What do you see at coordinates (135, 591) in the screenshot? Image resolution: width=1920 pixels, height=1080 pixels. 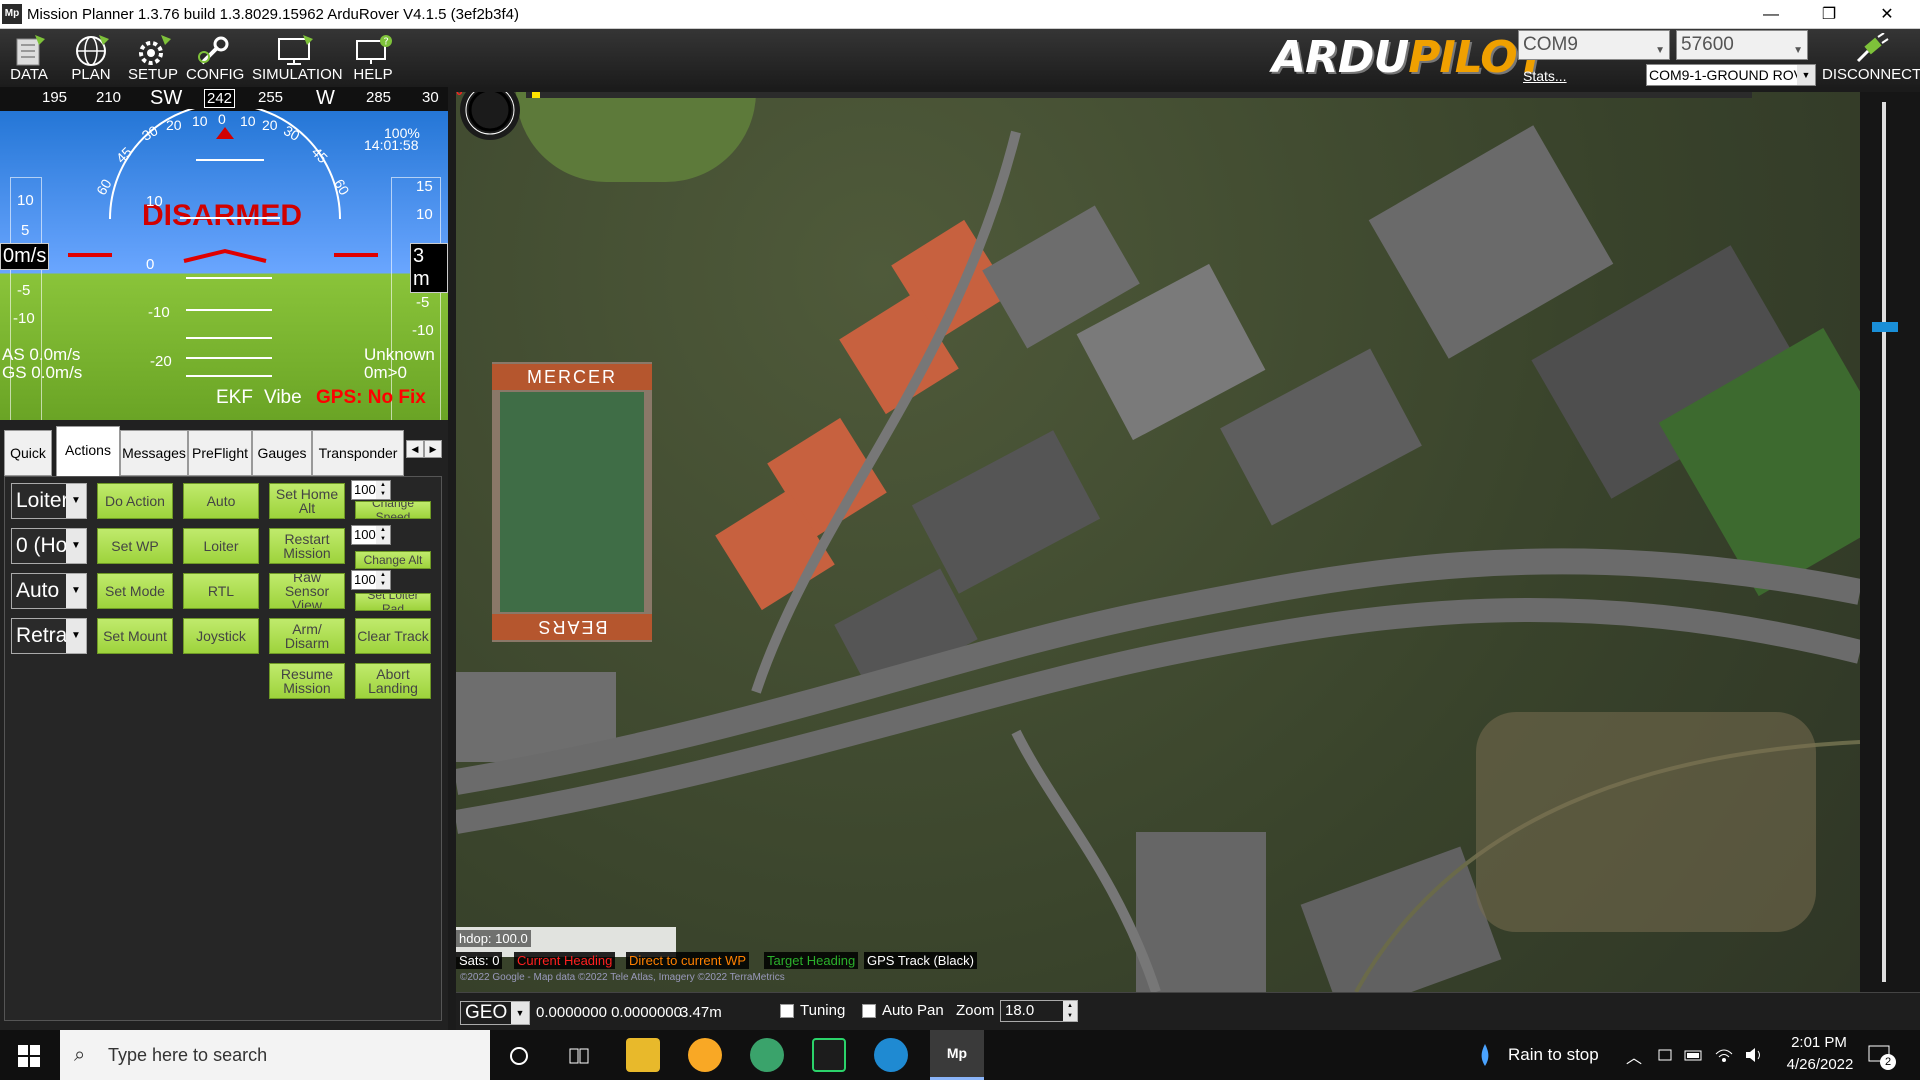 I see `set-mode-button: Set Mode` at bounding box center [135, 591].